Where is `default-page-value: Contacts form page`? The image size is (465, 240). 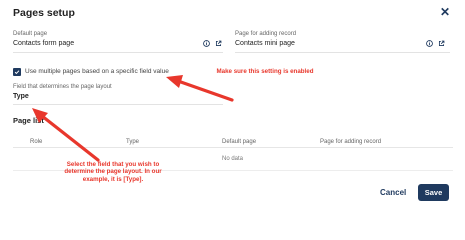 default-page-value: Contacts form page is located at coordinates (43, 43).